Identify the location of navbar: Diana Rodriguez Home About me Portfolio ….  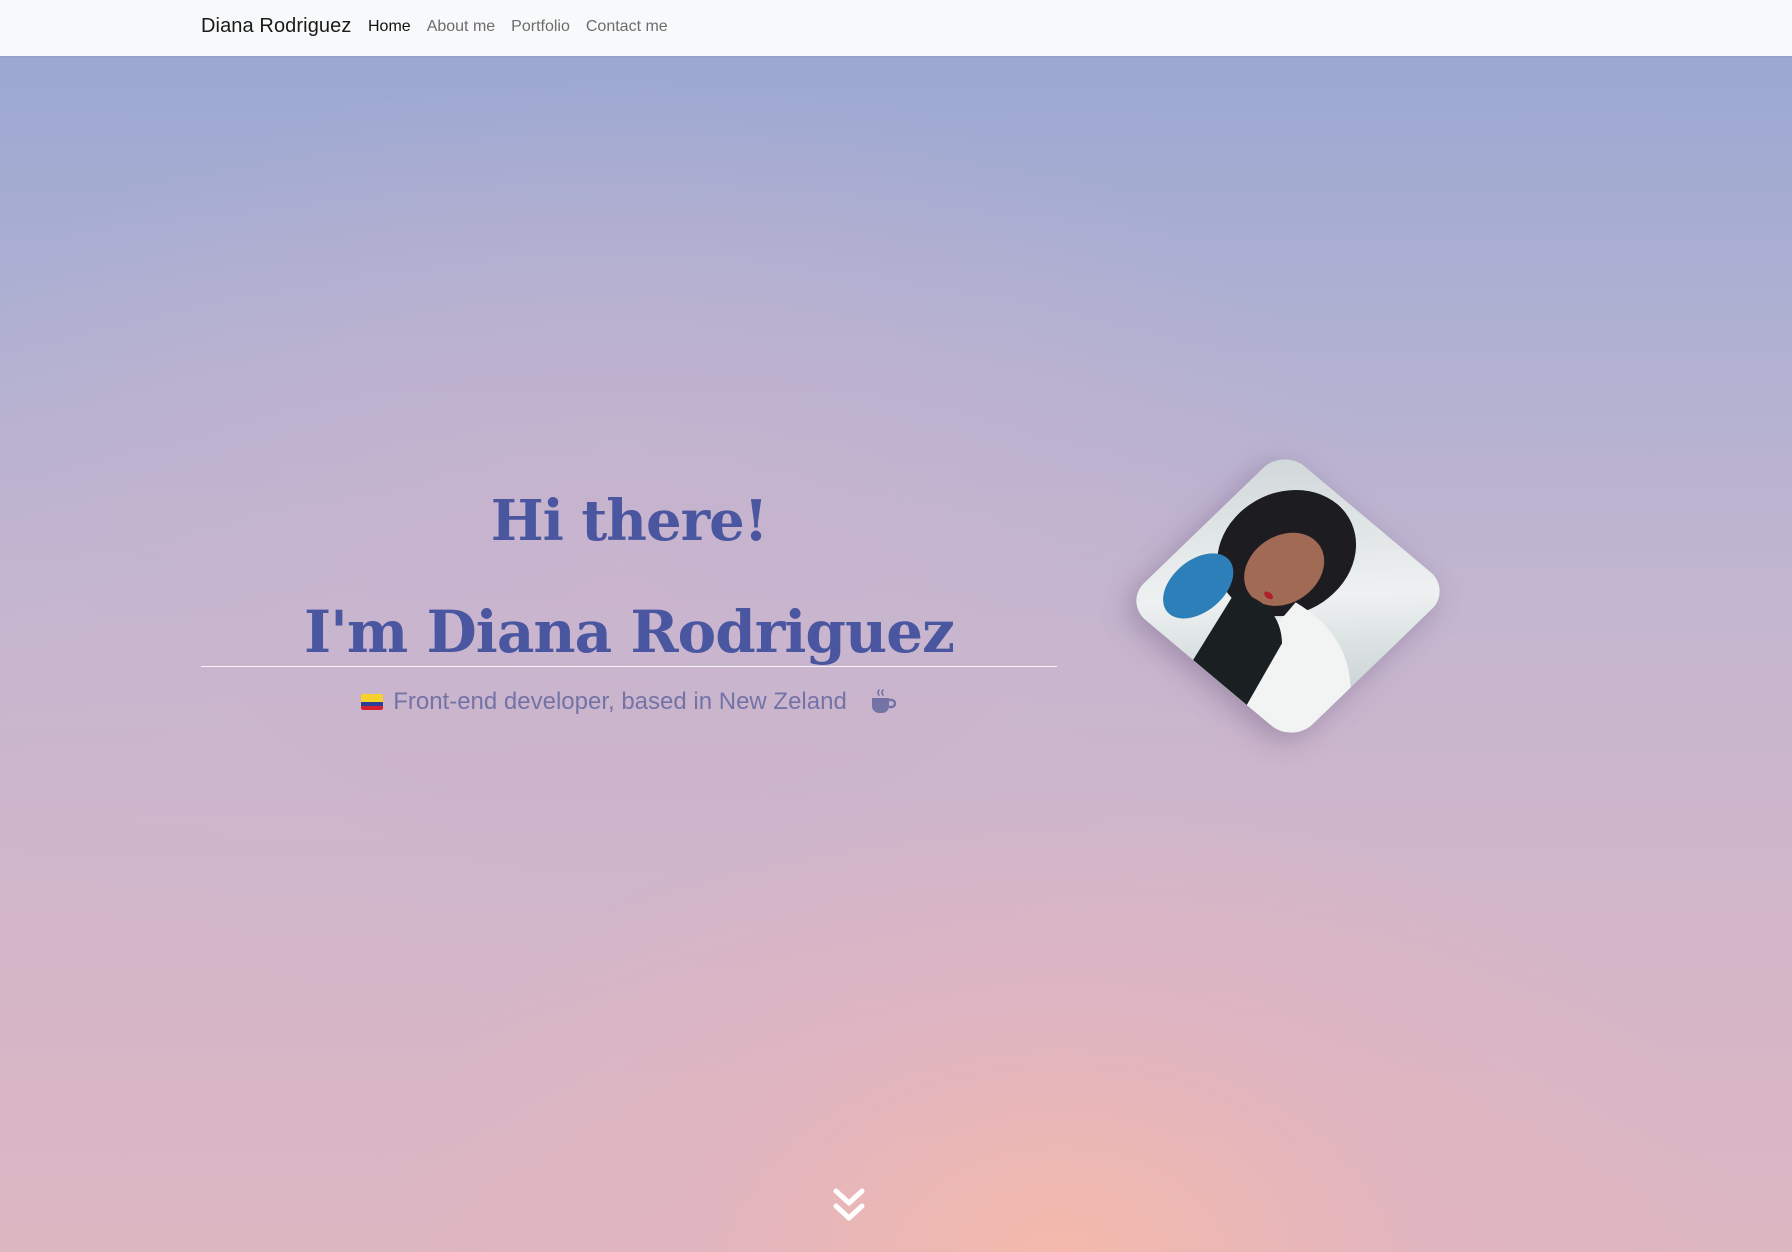
(896, 28).